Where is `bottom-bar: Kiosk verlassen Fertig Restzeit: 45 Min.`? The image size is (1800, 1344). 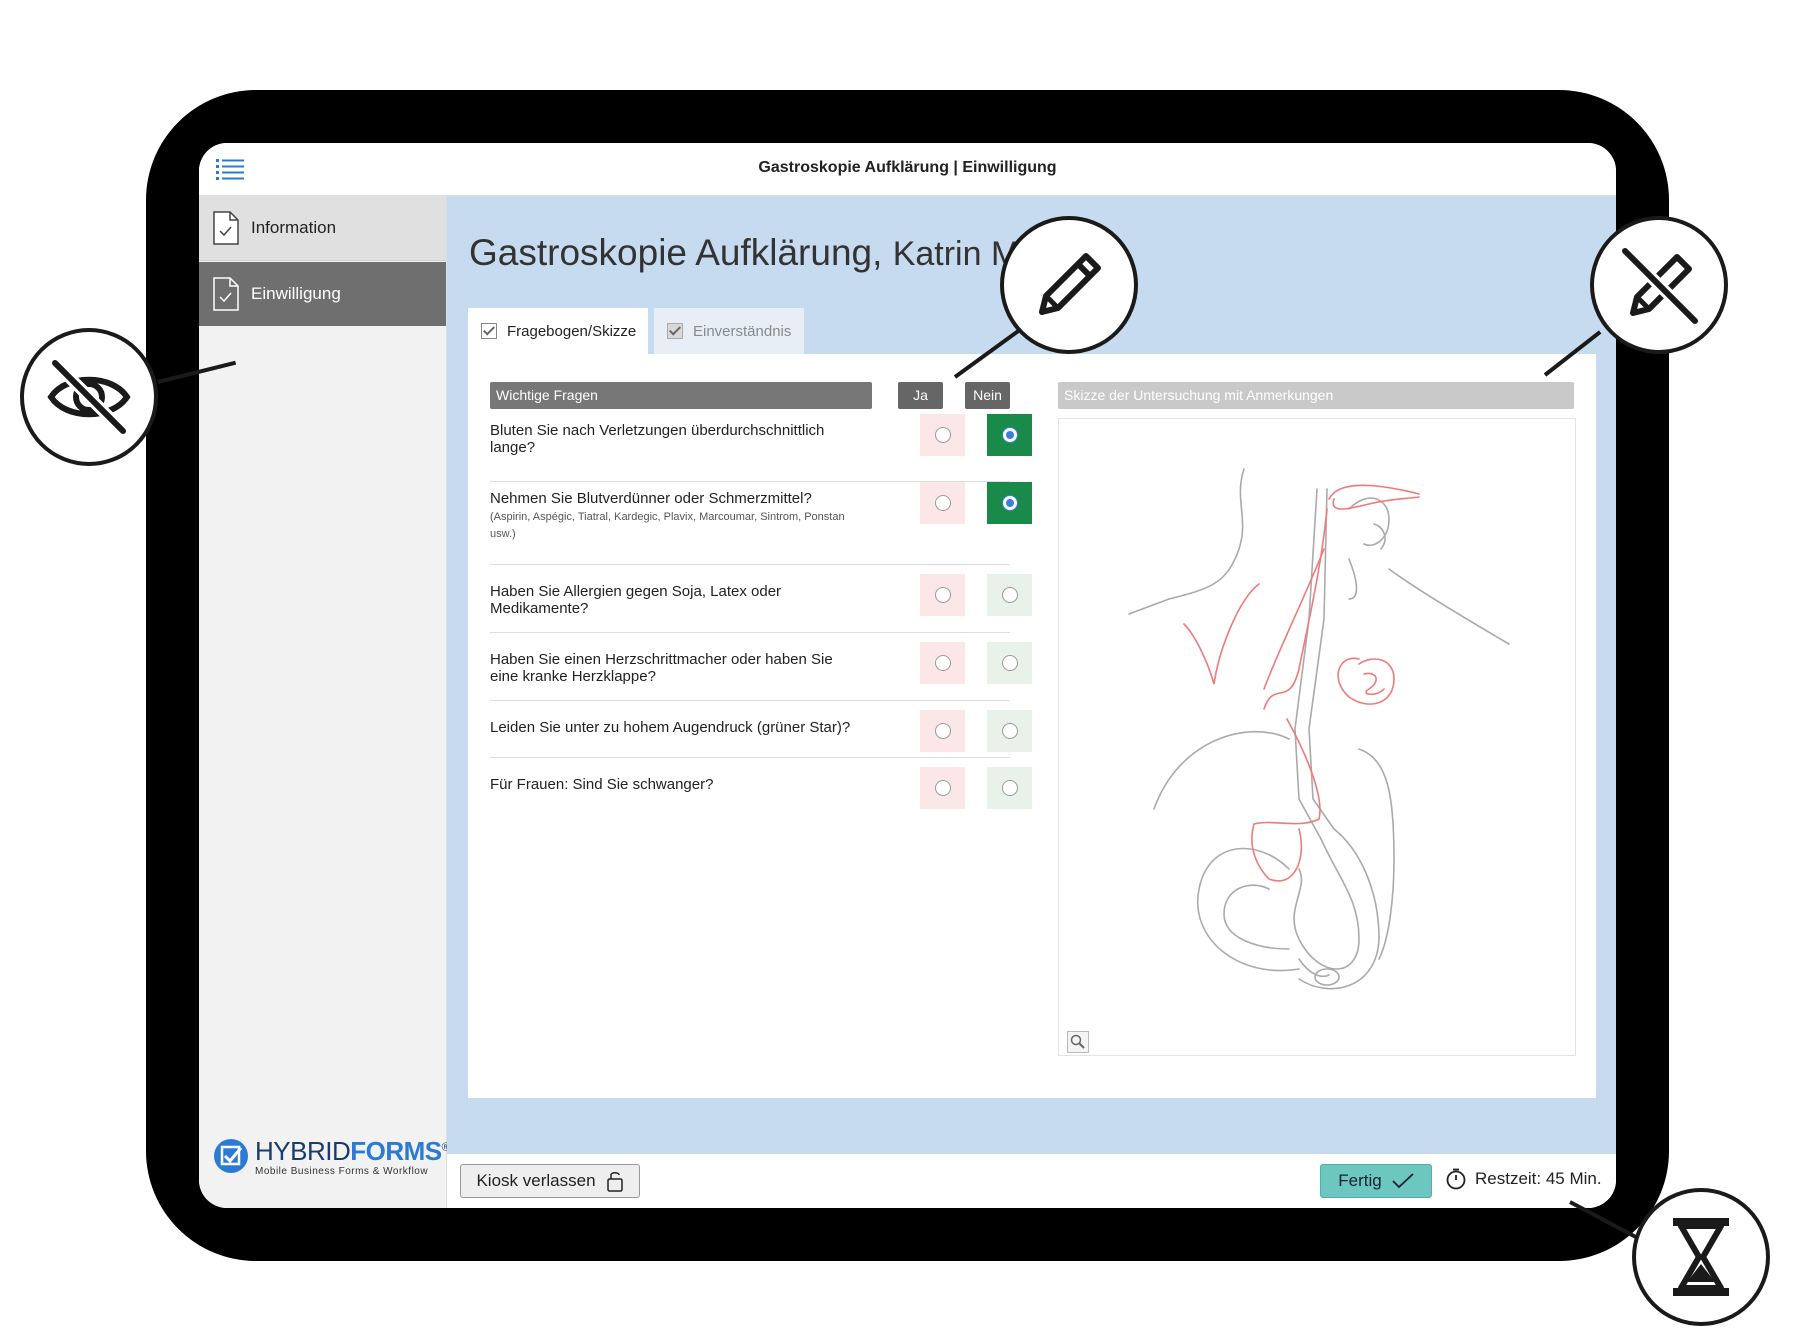
bottom-bar: Kiosk verlassen Fertig Restzeit: 45 Min. is located at coordinates (1031, 1181).